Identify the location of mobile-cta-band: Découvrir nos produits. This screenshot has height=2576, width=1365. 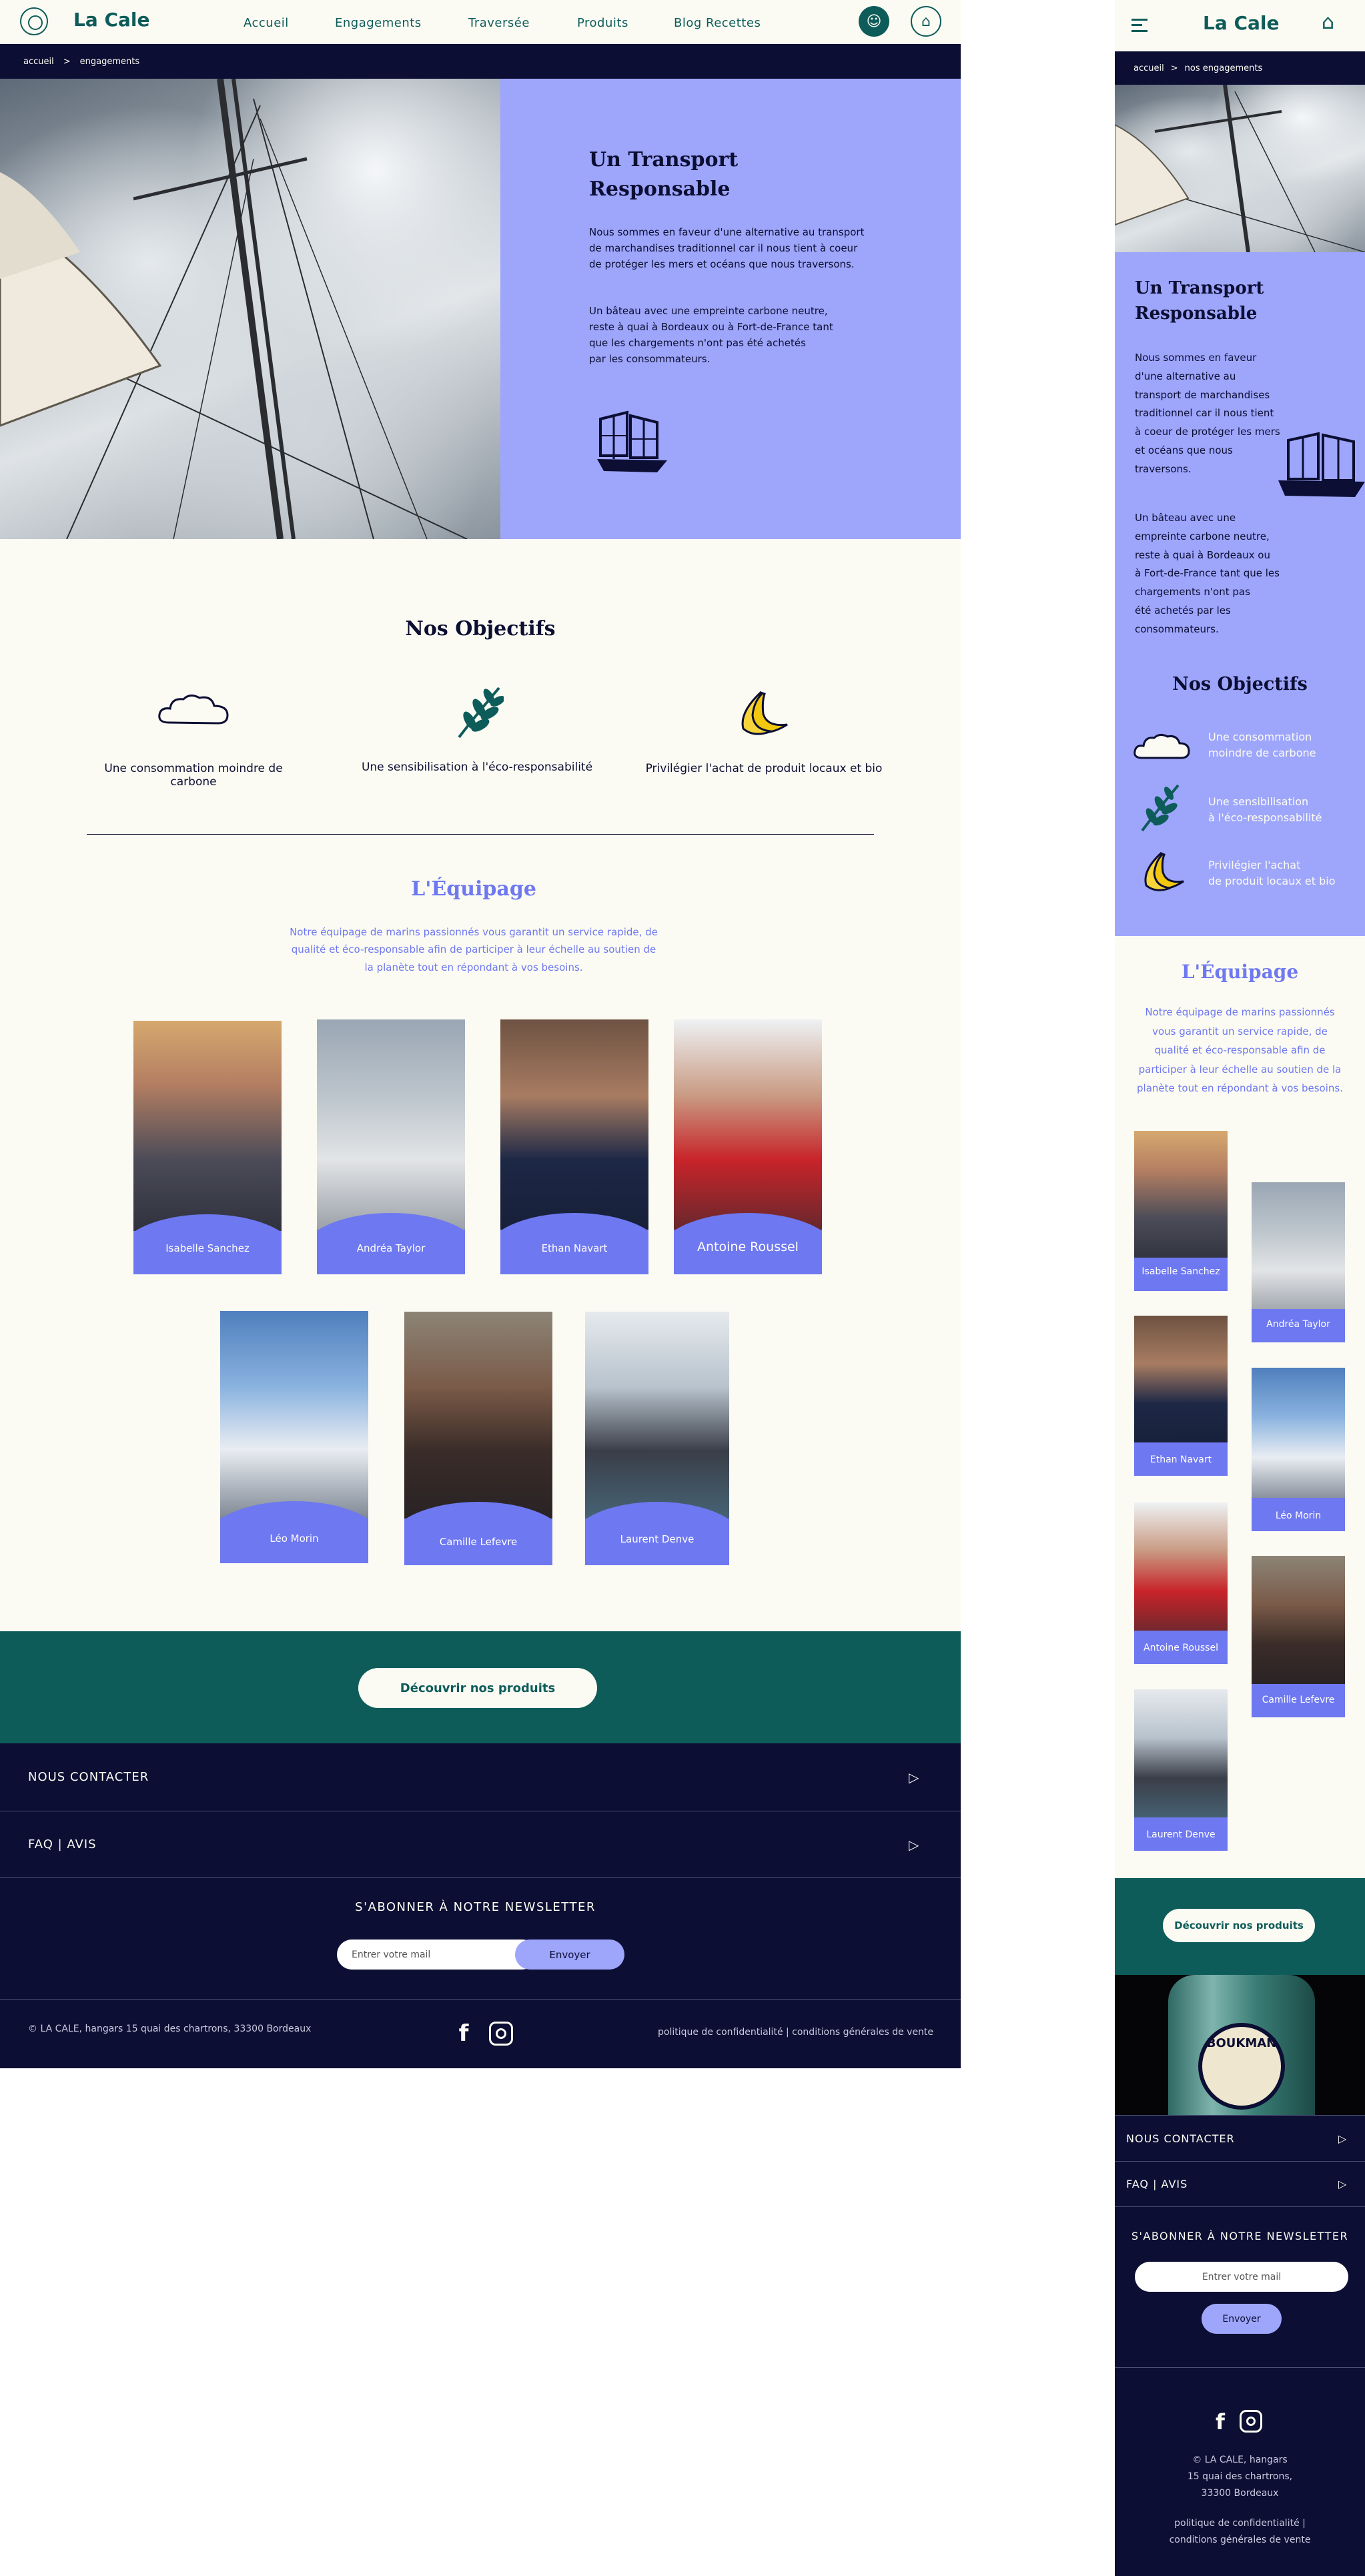
(1240, 1926).